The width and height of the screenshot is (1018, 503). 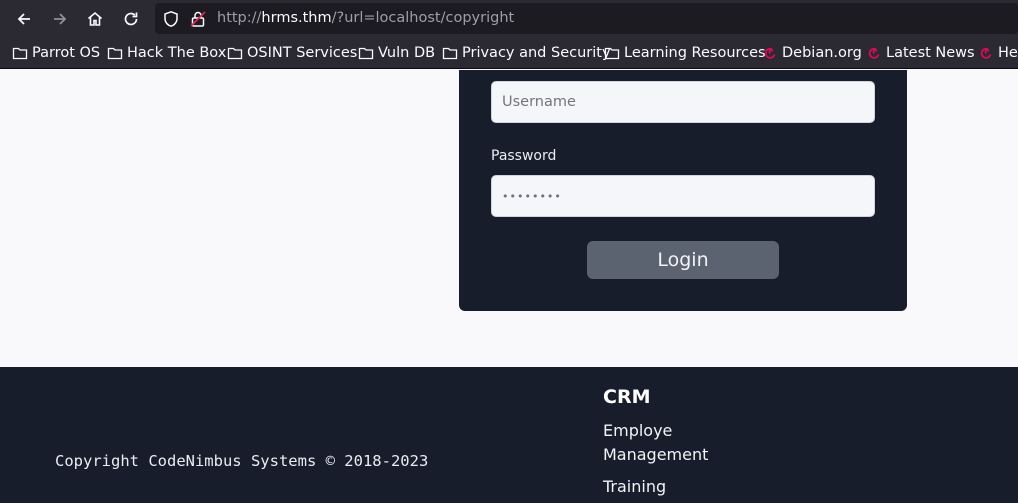 I want to click on login-button: Login, so click(x=683, y=260).